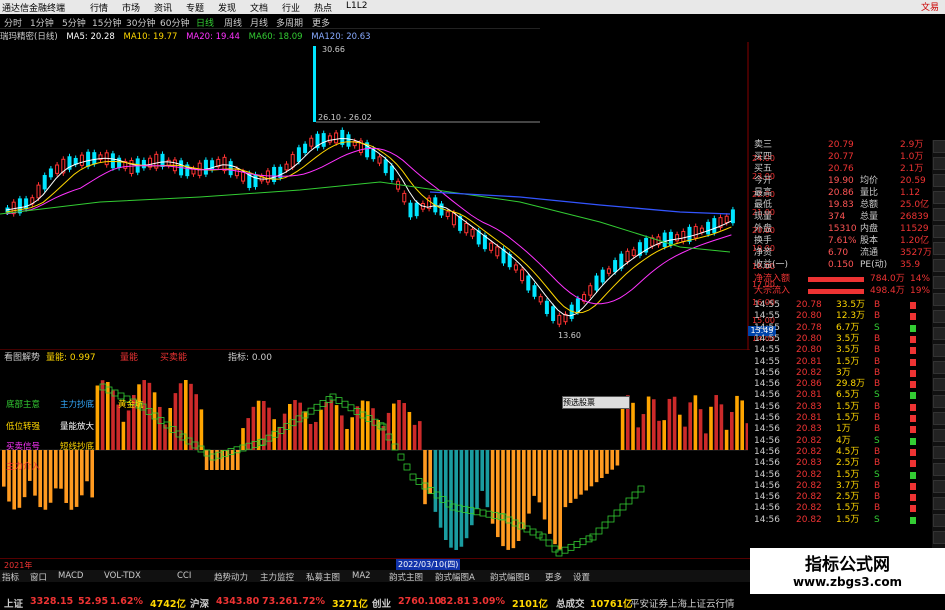 The image size is (945, 610). Describe the element at coordinates (553, 577) in the screenshot. I see `indicator-tab: 更多` at that location.